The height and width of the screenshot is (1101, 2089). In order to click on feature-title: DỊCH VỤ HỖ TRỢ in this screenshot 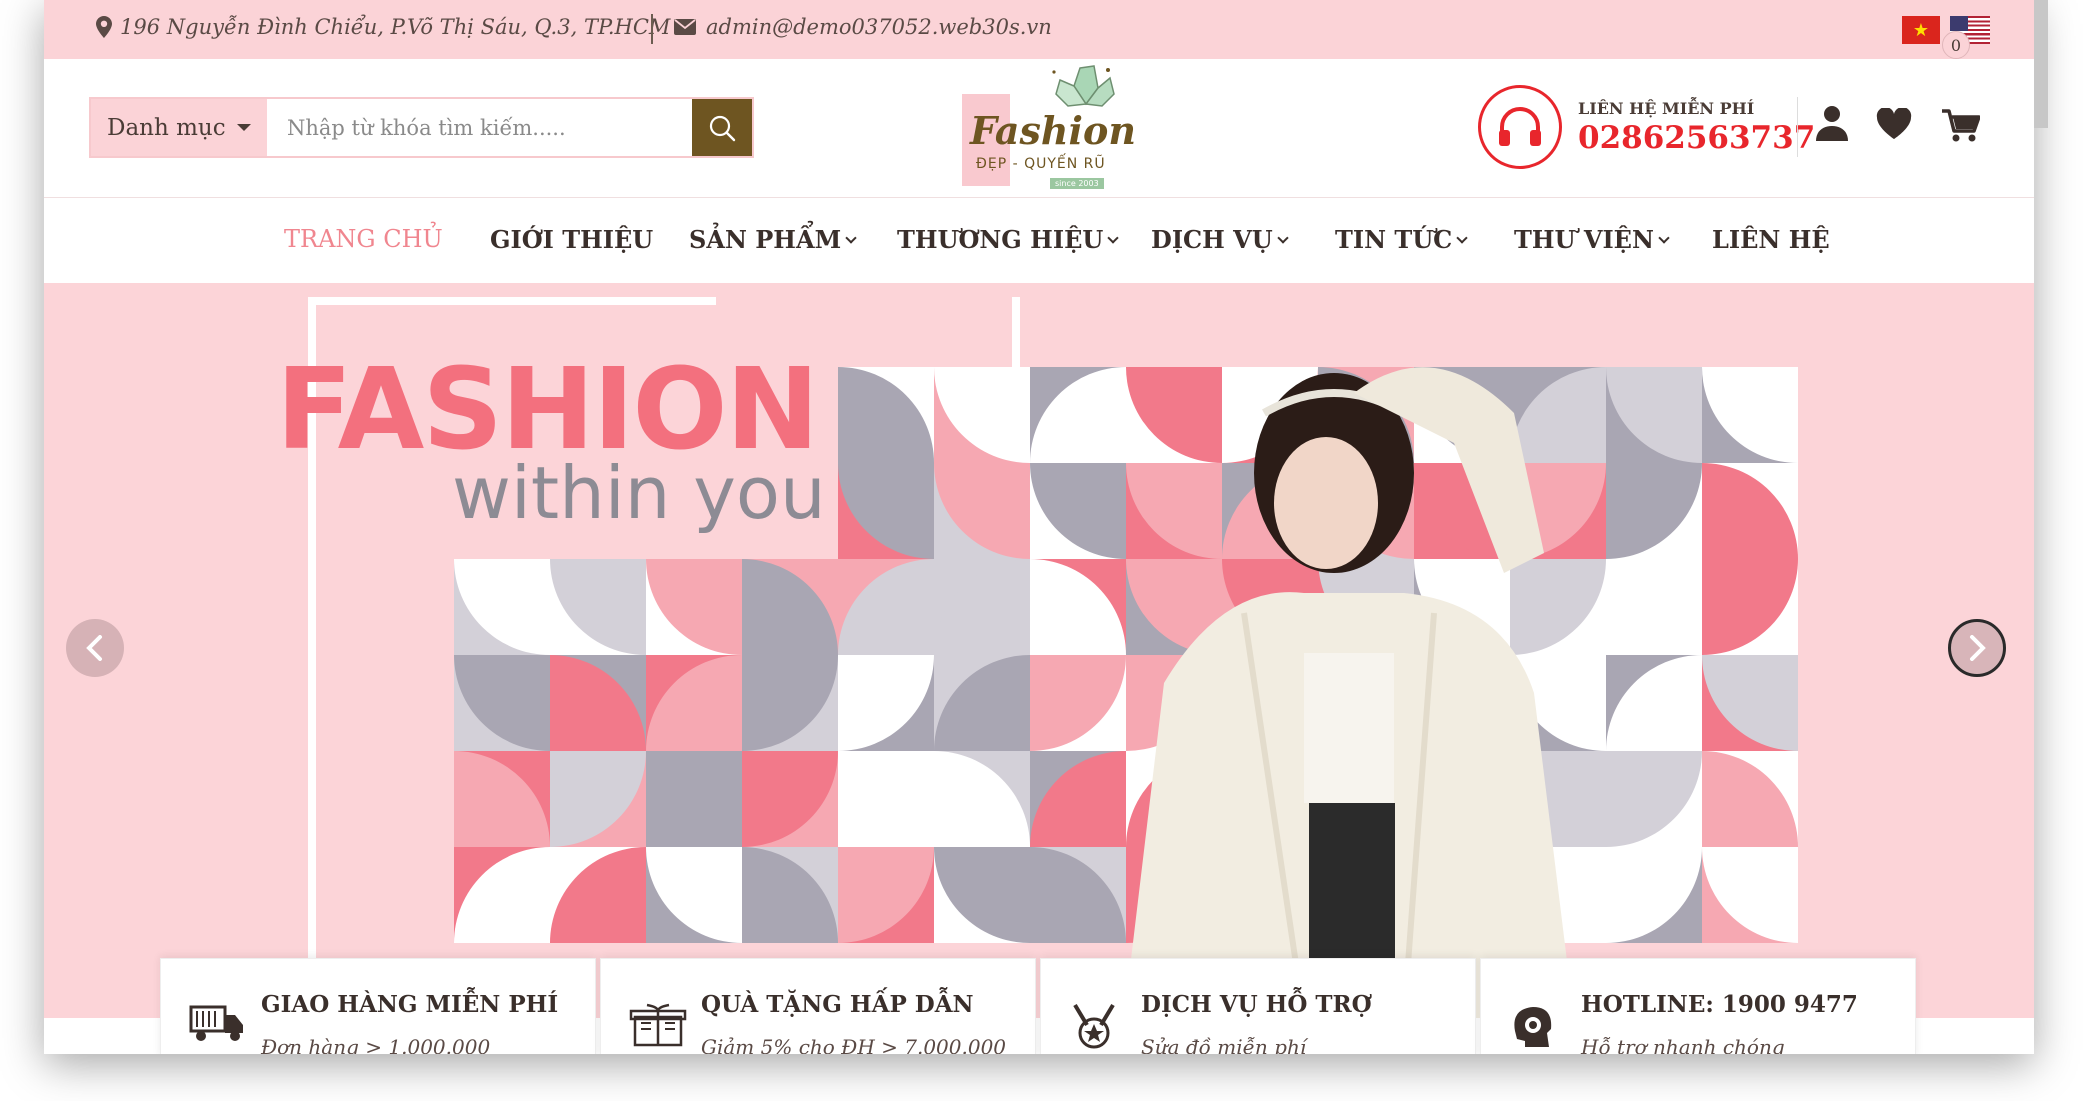, I will do `click(1256, 1004)`.